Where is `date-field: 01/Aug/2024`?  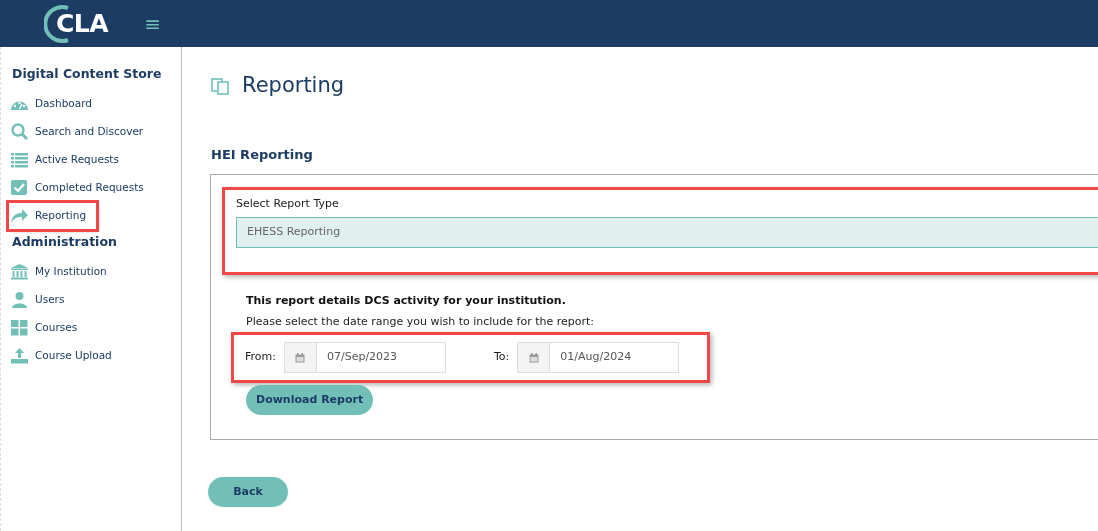 date-field: 01/Aug/2024 is located at coordinates (598, 358).